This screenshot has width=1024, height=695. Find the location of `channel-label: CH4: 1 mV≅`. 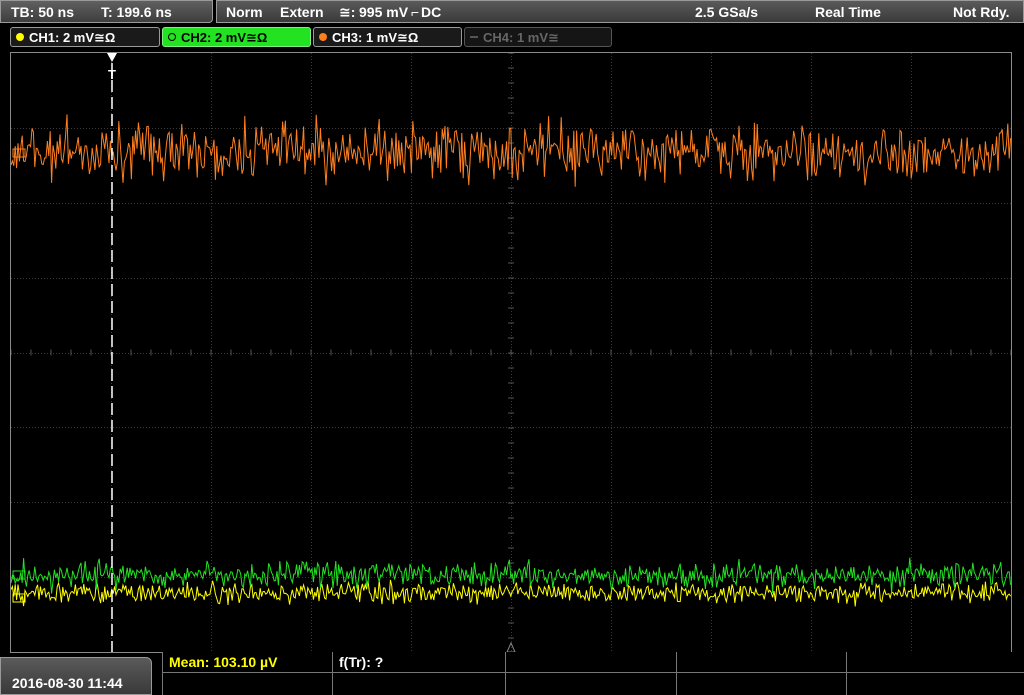

channel-label: CH4: 1 mV≅ is located at coordinates (521, 37).